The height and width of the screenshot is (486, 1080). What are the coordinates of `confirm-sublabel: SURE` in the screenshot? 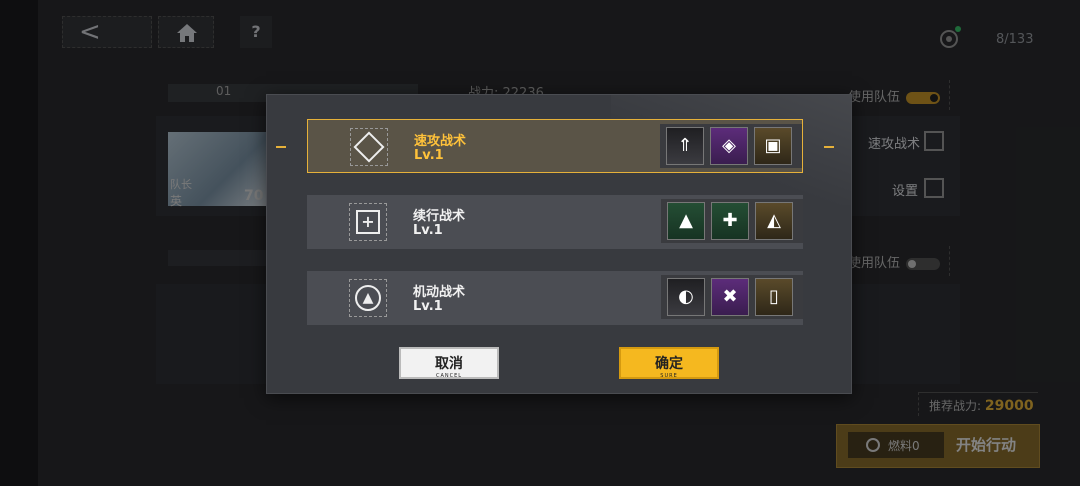 It's located at (669, 376).